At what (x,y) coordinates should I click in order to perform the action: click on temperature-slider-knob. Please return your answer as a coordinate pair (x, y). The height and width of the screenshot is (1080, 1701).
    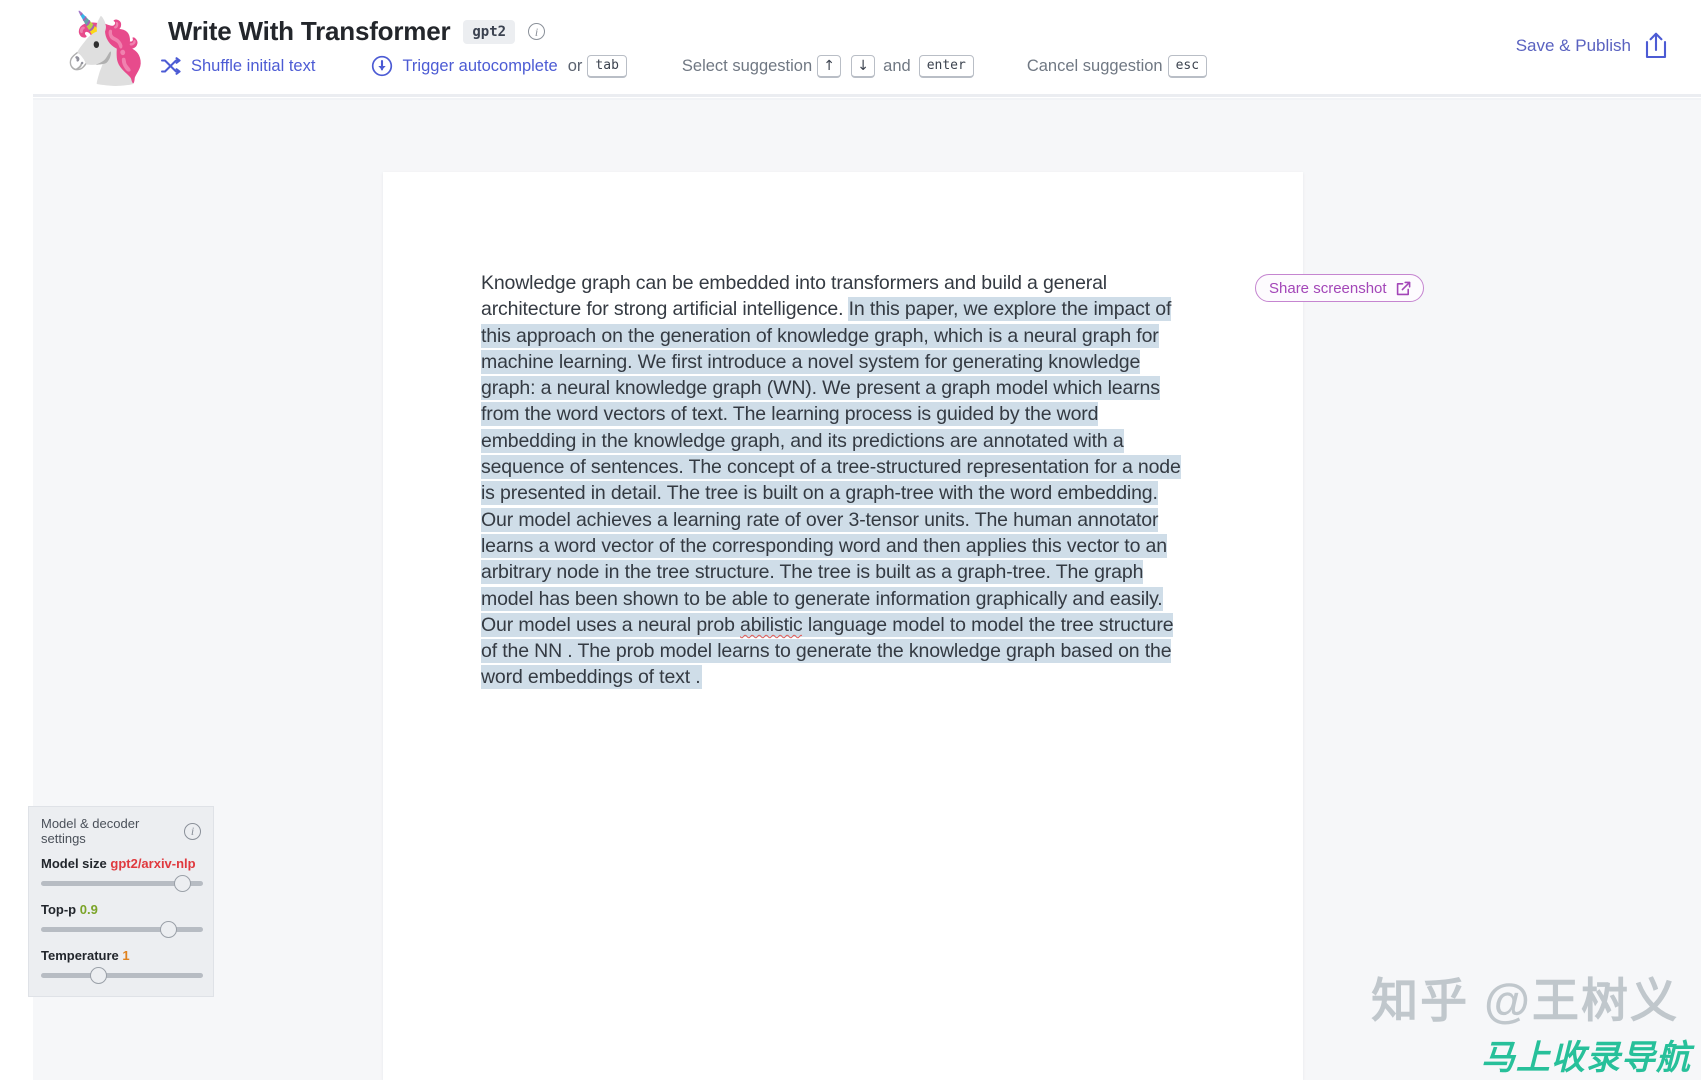
    Looking at the image, I should click on (99, 975).